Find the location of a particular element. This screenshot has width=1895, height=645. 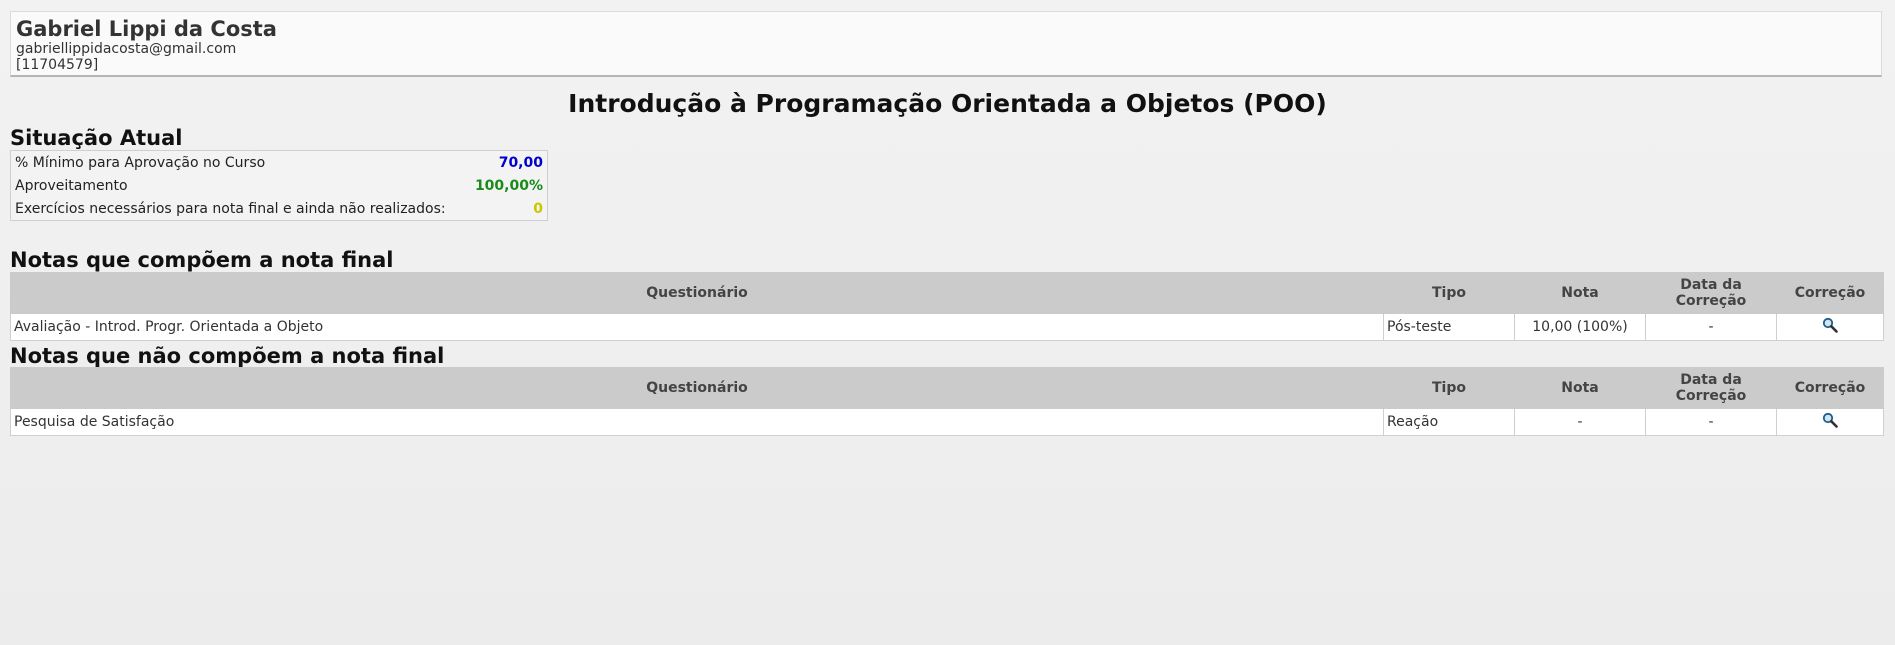

status-row-performance: Aproveitamento 100,00% is located at coordinates (279, 185).